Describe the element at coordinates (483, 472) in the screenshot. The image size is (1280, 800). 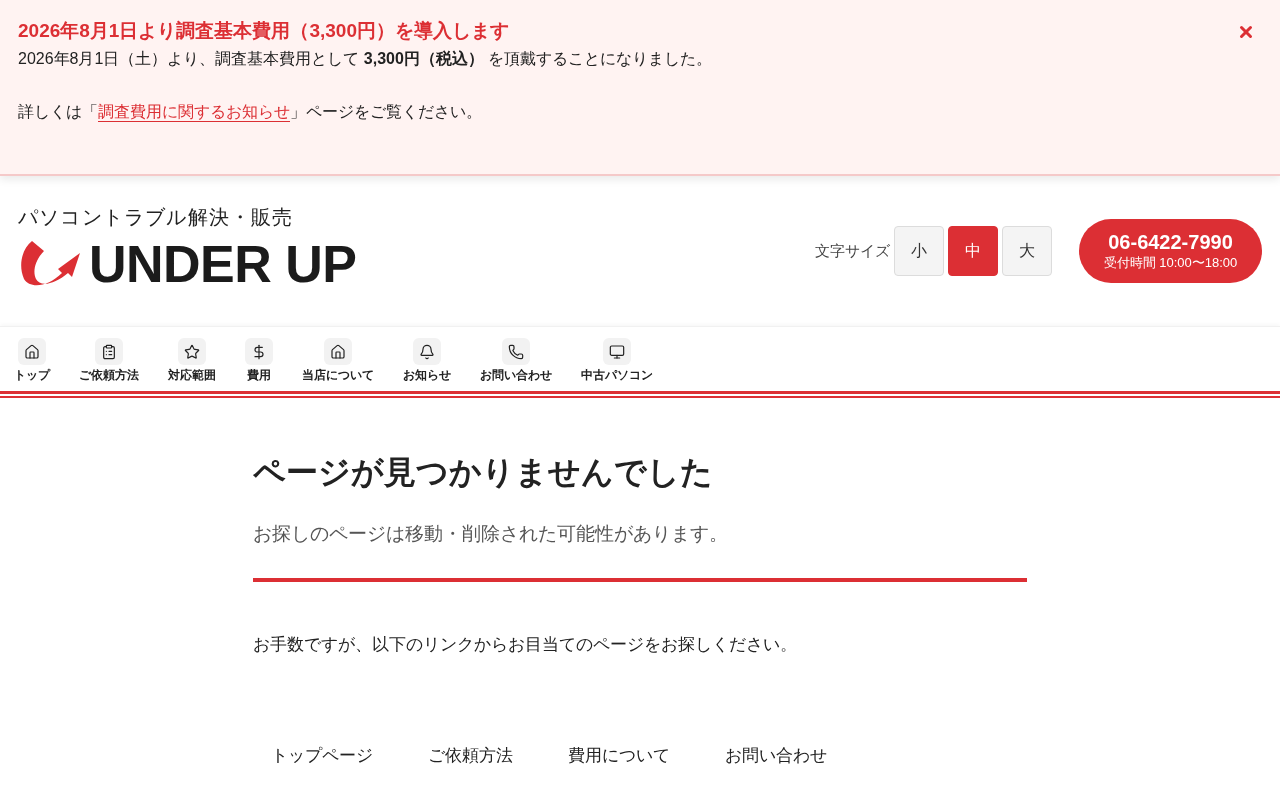
I see `page-title: ページが見つかりませんでした` at that location.